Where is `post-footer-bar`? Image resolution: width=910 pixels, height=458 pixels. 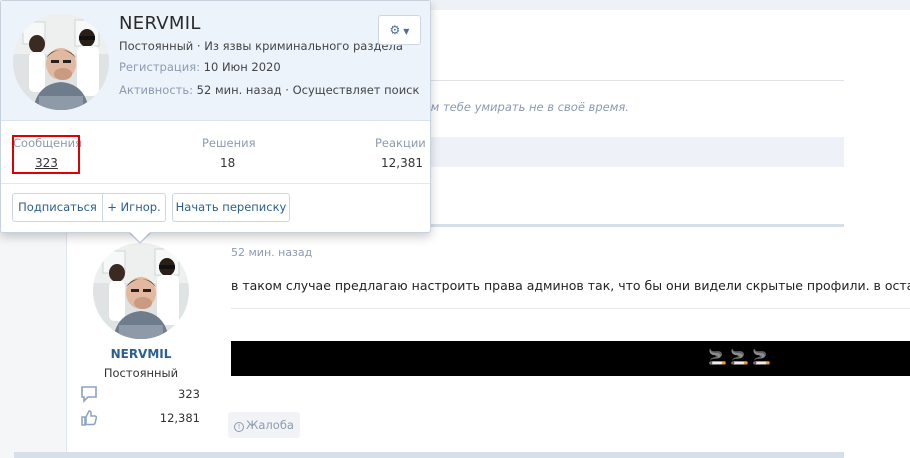
post-footer-bar is located at coordinates (604, 152).